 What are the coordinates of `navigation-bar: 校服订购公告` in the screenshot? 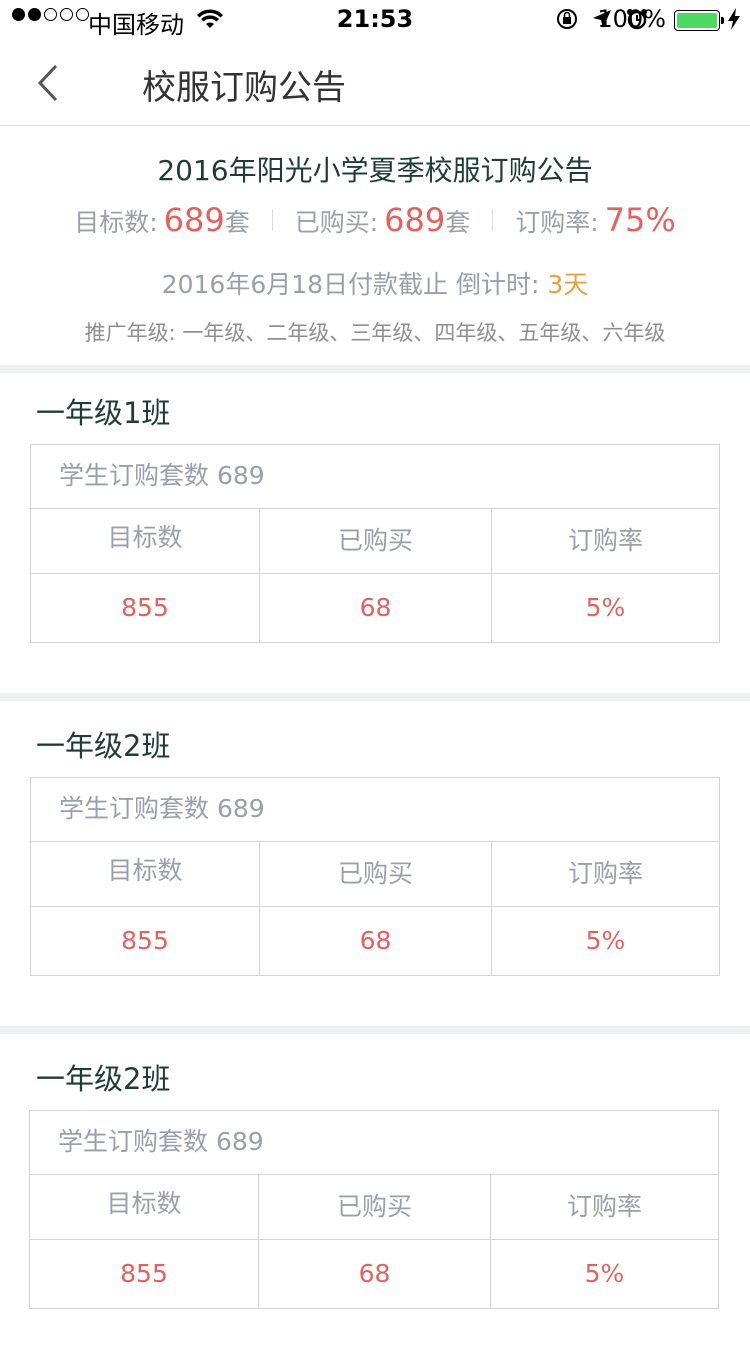 It's located at (375, 83).